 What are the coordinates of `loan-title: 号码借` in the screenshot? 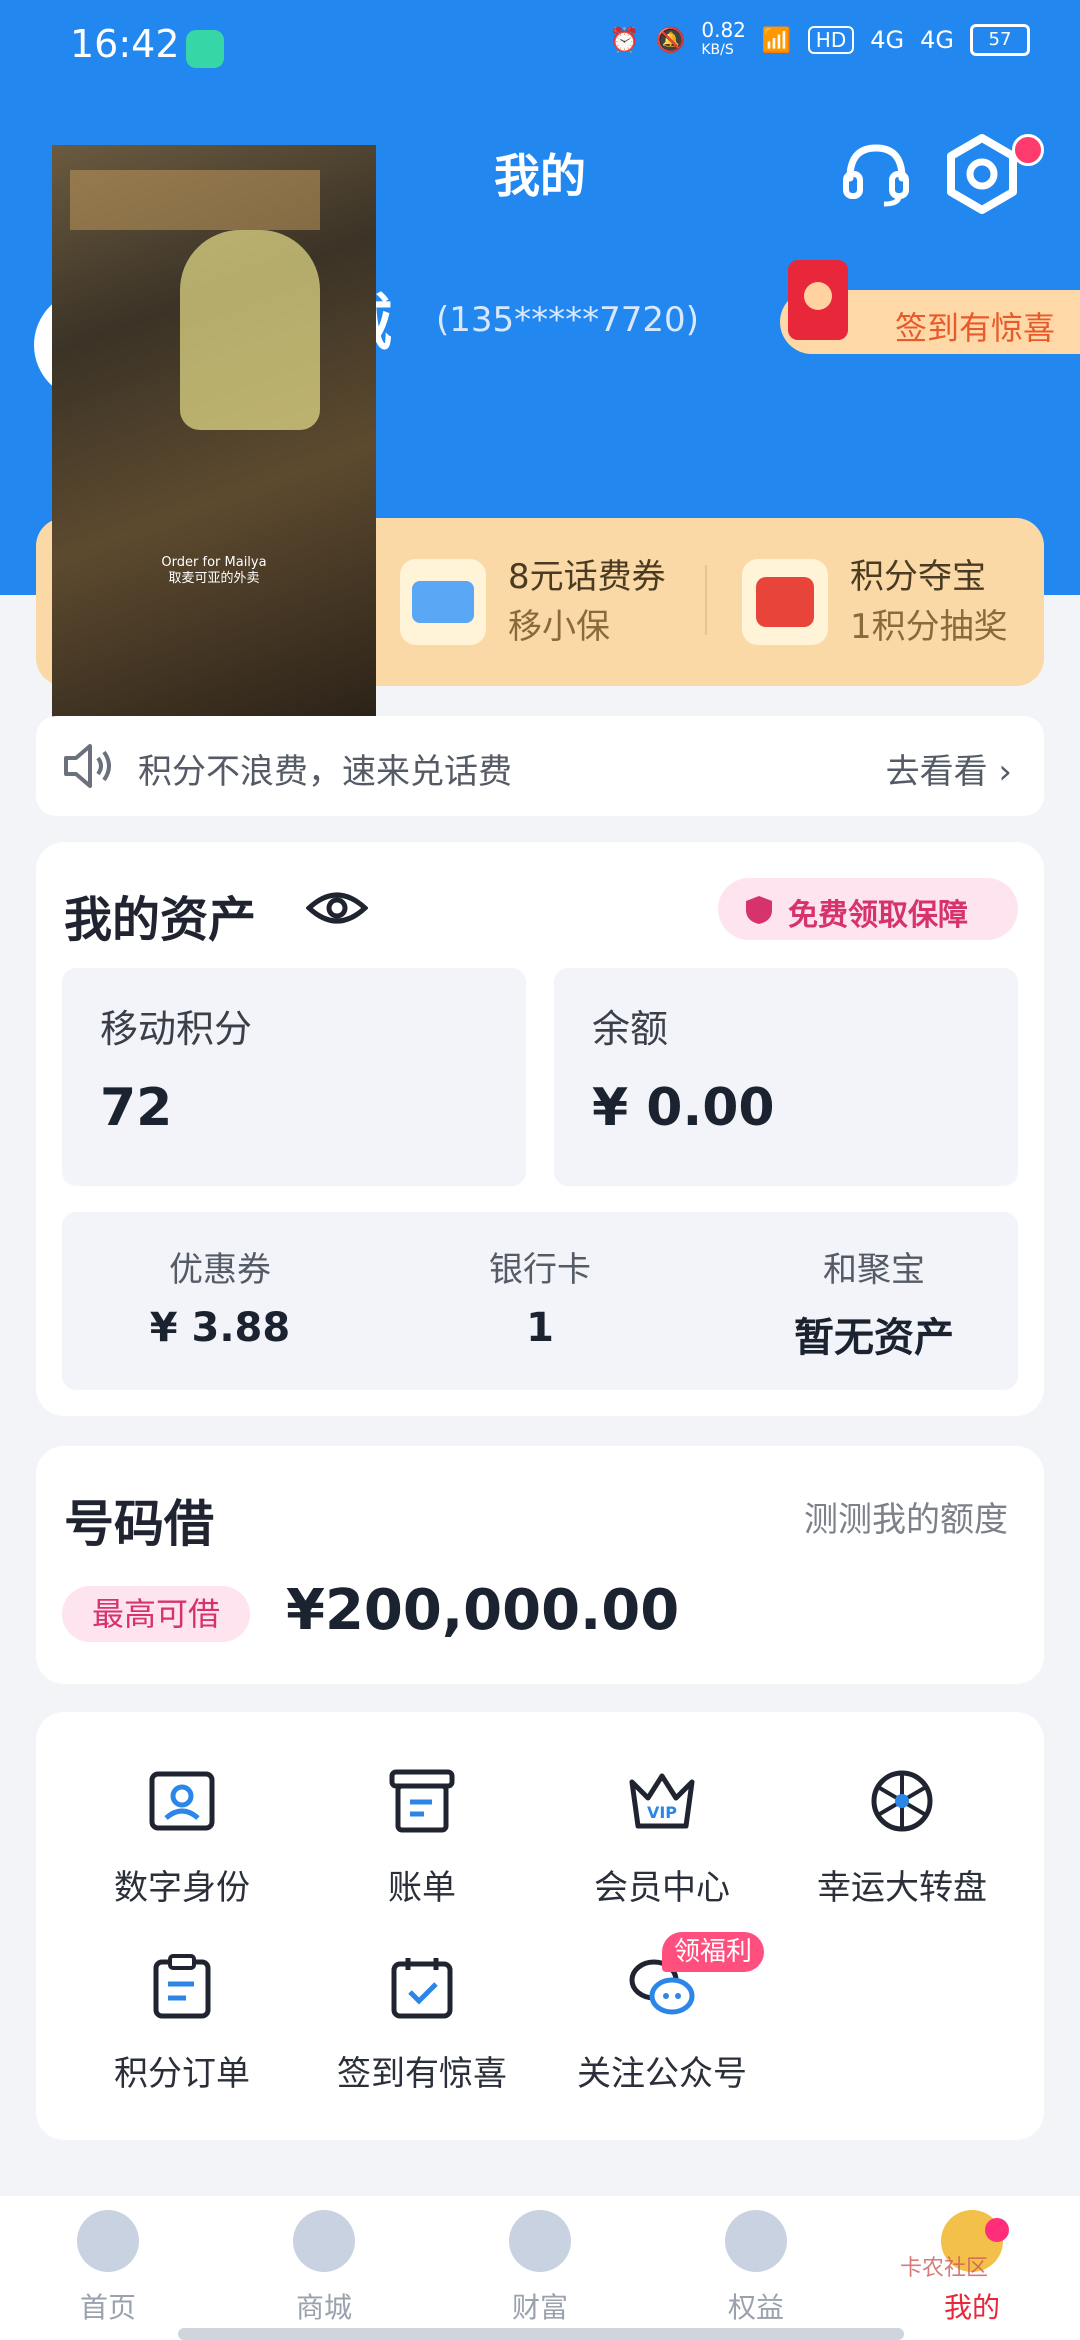 It's located at (139, 1524).